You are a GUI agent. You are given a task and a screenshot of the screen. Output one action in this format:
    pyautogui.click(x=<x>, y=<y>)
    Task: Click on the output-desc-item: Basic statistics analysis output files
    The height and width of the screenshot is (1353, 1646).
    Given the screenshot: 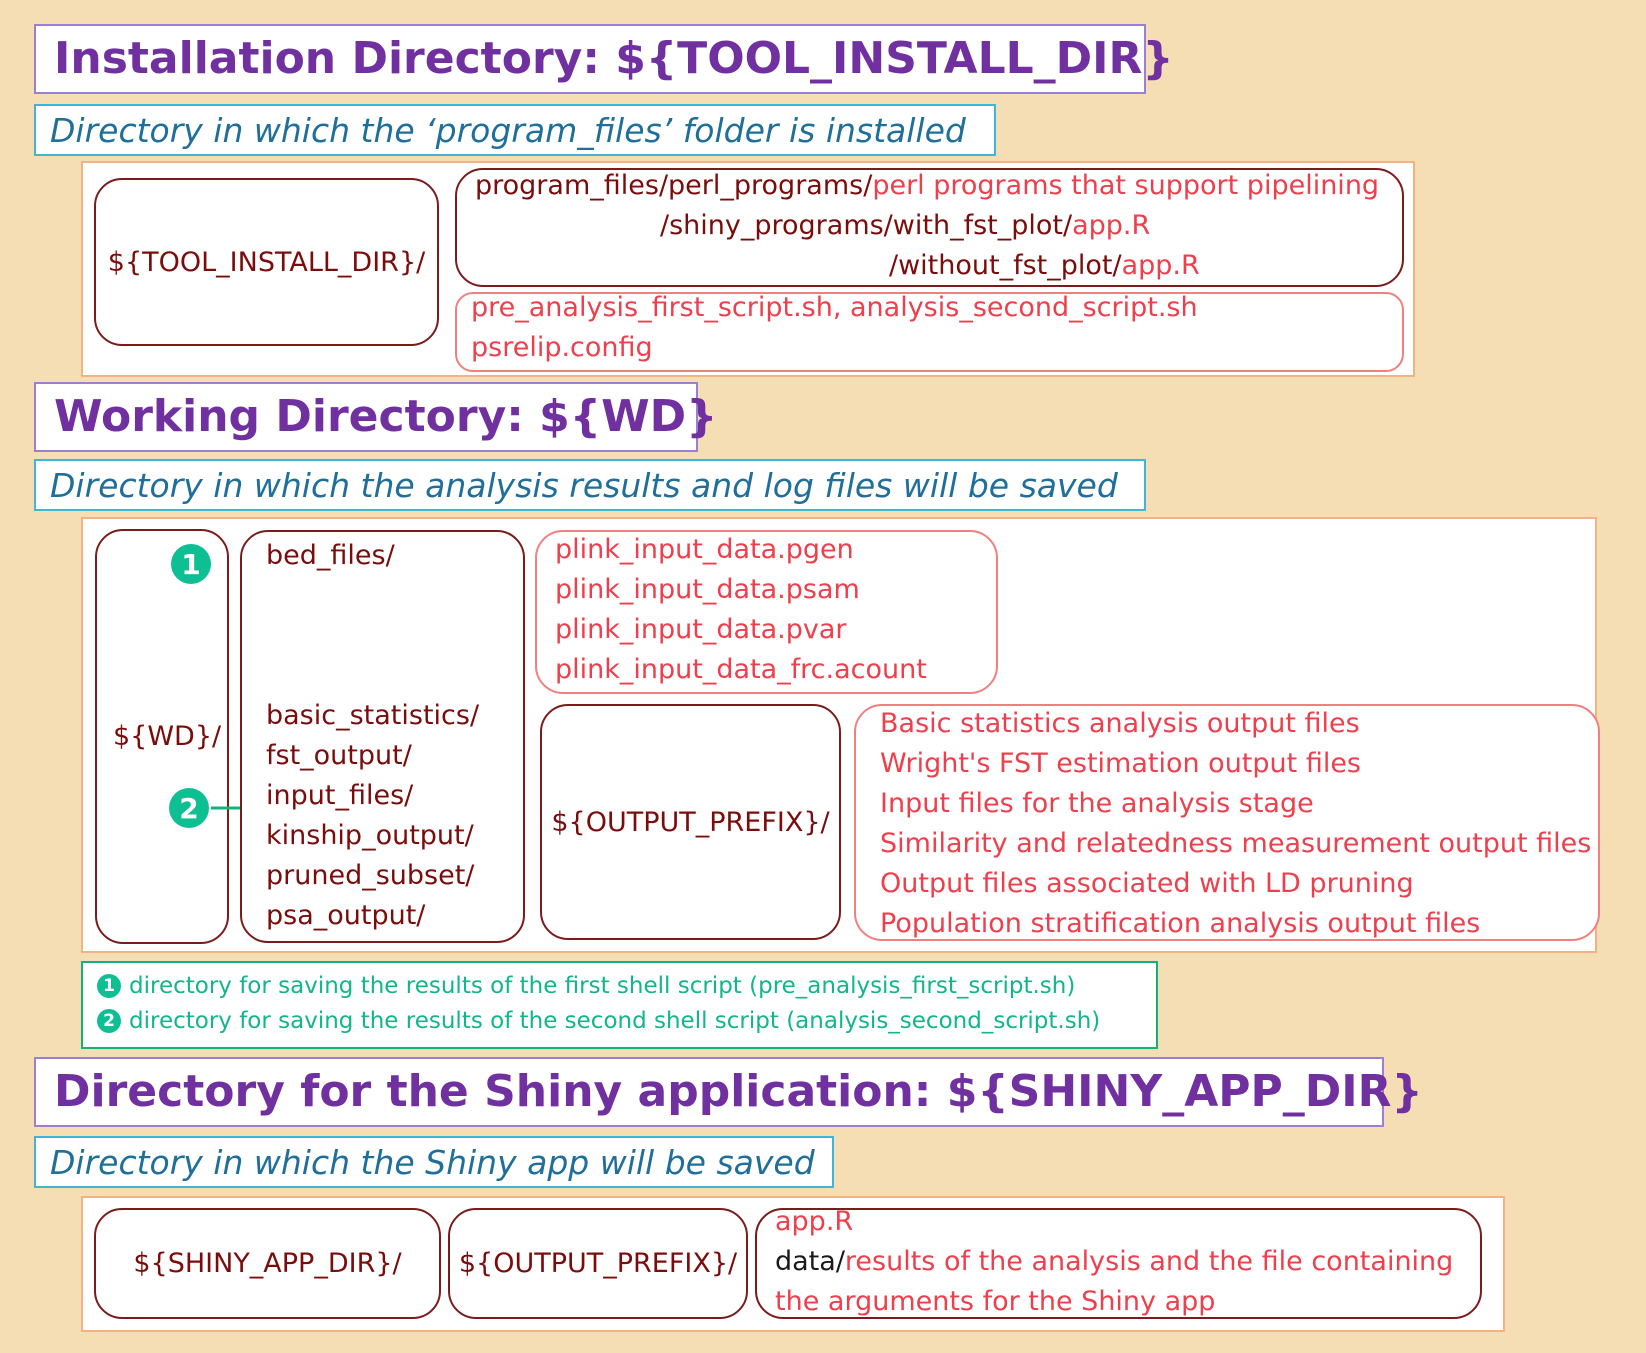 What is the action you would take?
    pyautogui.click(x=1120, y=723)
    